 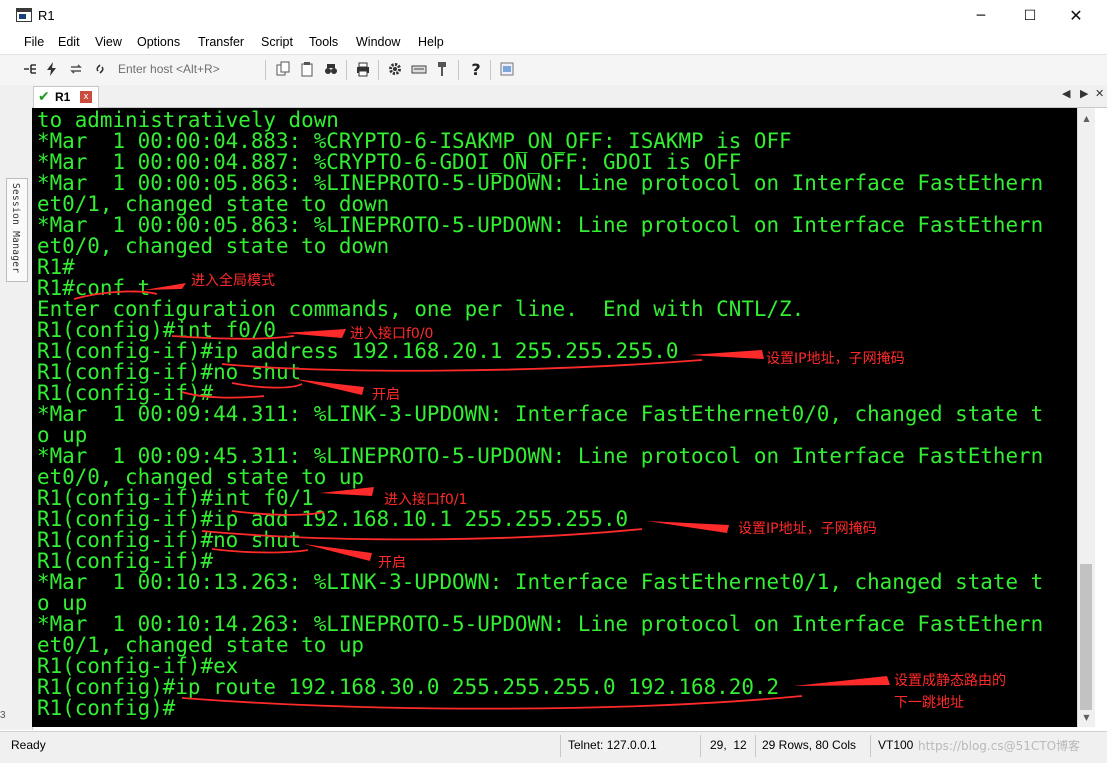 What do you see at coordinates (1099, 93) in the screenshot?
I see `tab-close-all-icon: ✕` at bounding box center [1099, 93].